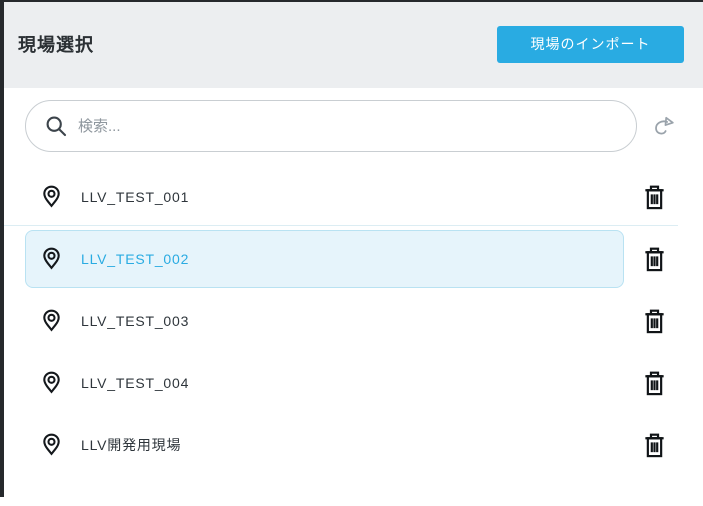  What do you see at coordinates (351, 1) in the screenshot?
I see `screen-edge-top` at bounding box center [351, 1].